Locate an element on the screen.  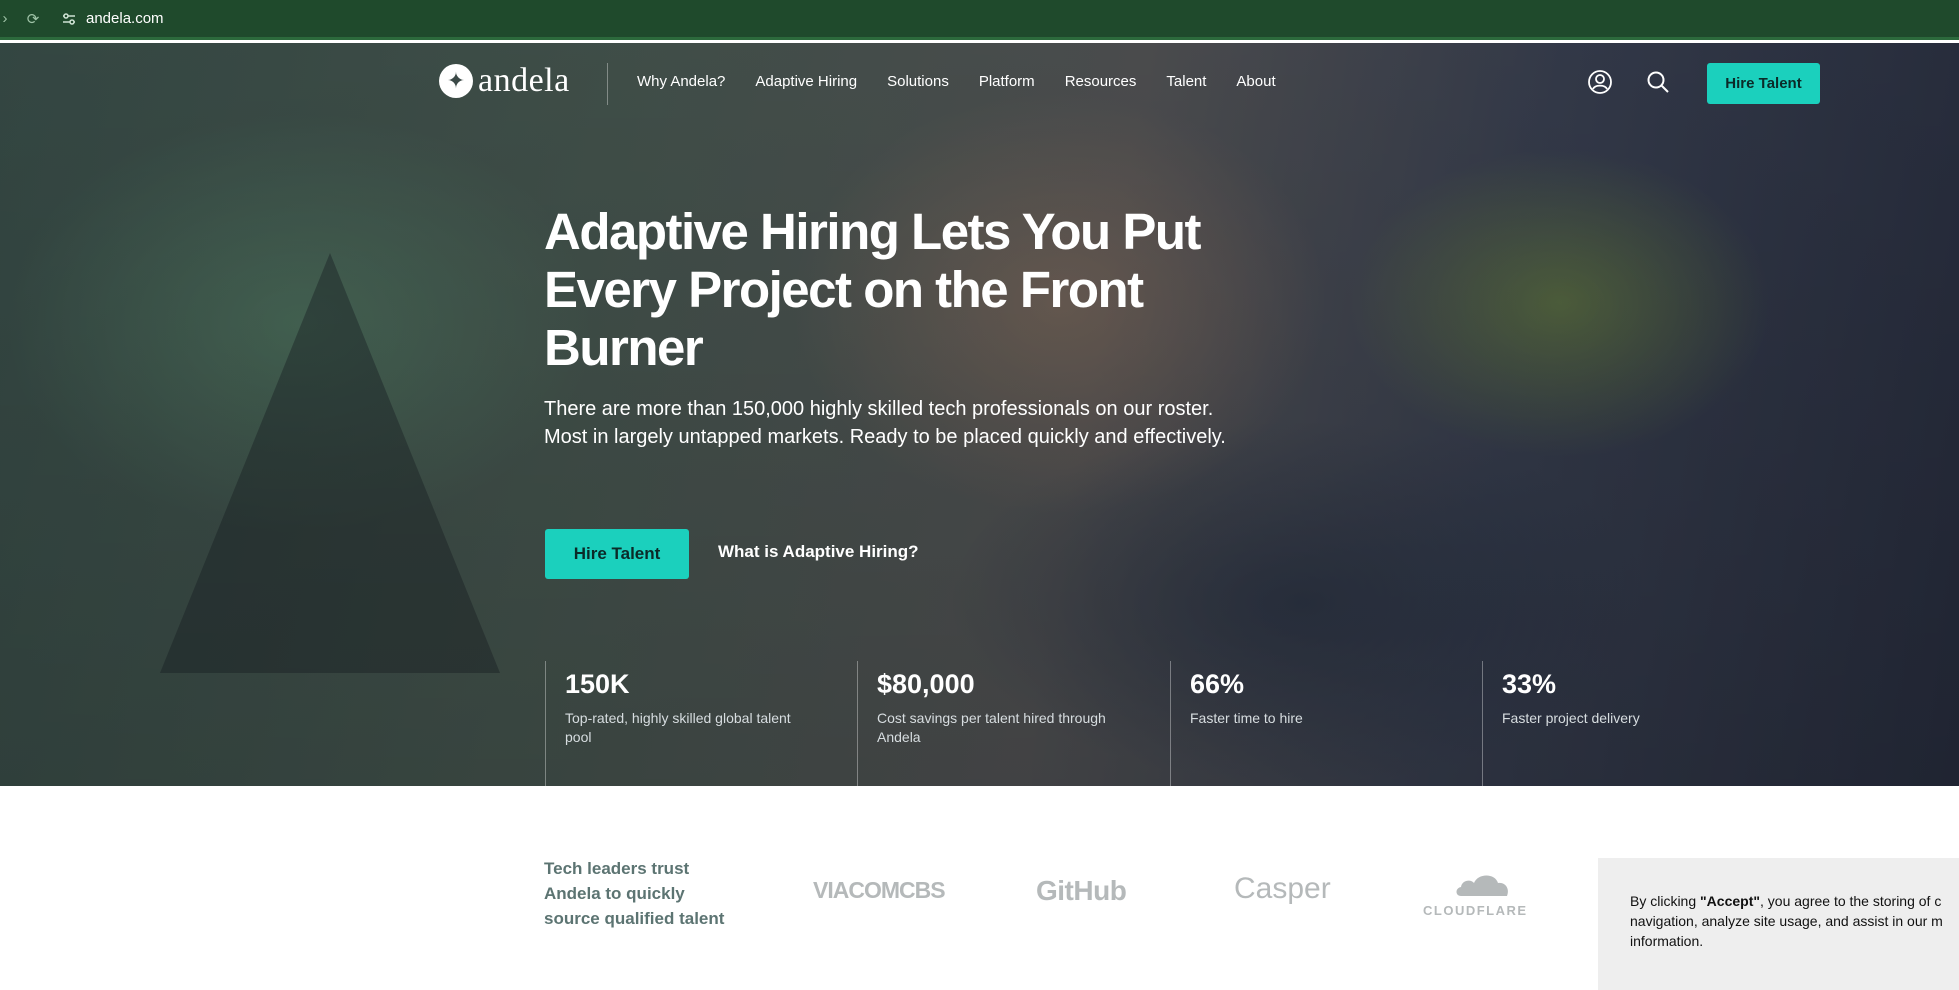
viacomcbs-logo: VIACOMCBS is located at coordinates (879, 890).